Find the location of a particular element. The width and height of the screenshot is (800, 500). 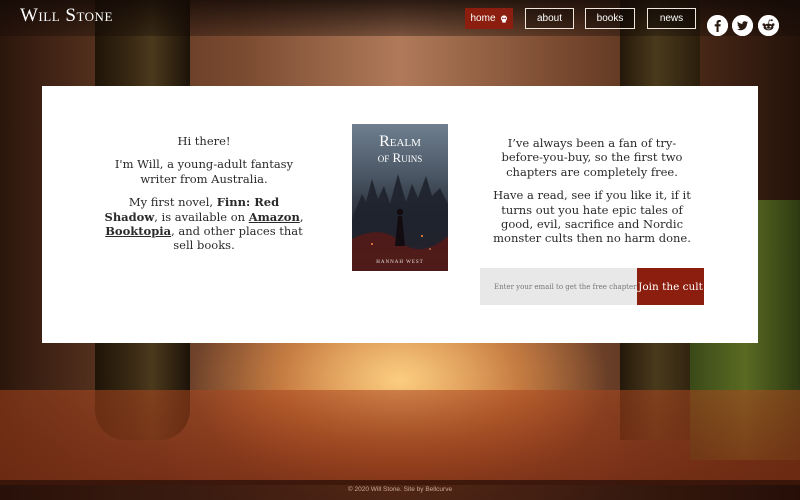

nav-about: about is located at coordinates (549, 18).